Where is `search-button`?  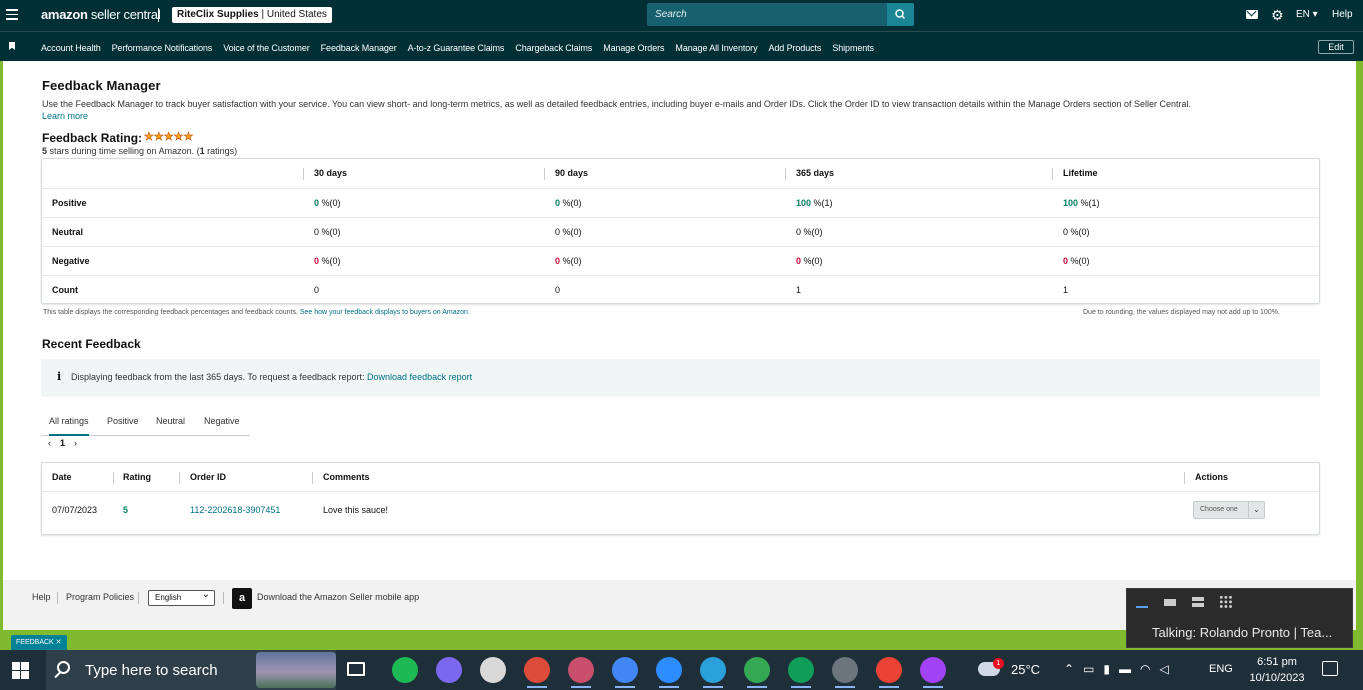 search-button is located at coordinates (900, 14).